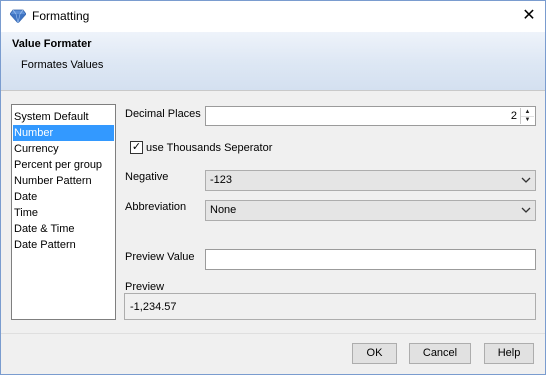  Describe the element at coordinates (63, 133) in the screenshot. I see `list-item-number: Number` at that location.